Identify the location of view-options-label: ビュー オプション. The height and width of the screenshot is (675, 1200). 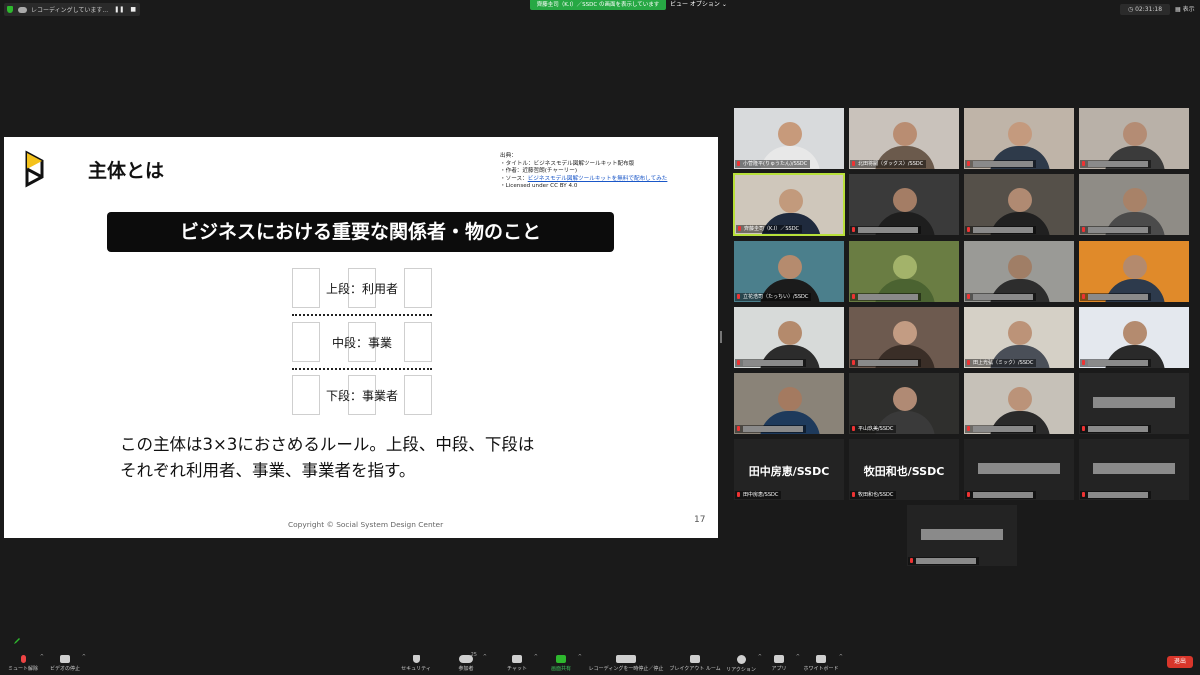
(695, 4).